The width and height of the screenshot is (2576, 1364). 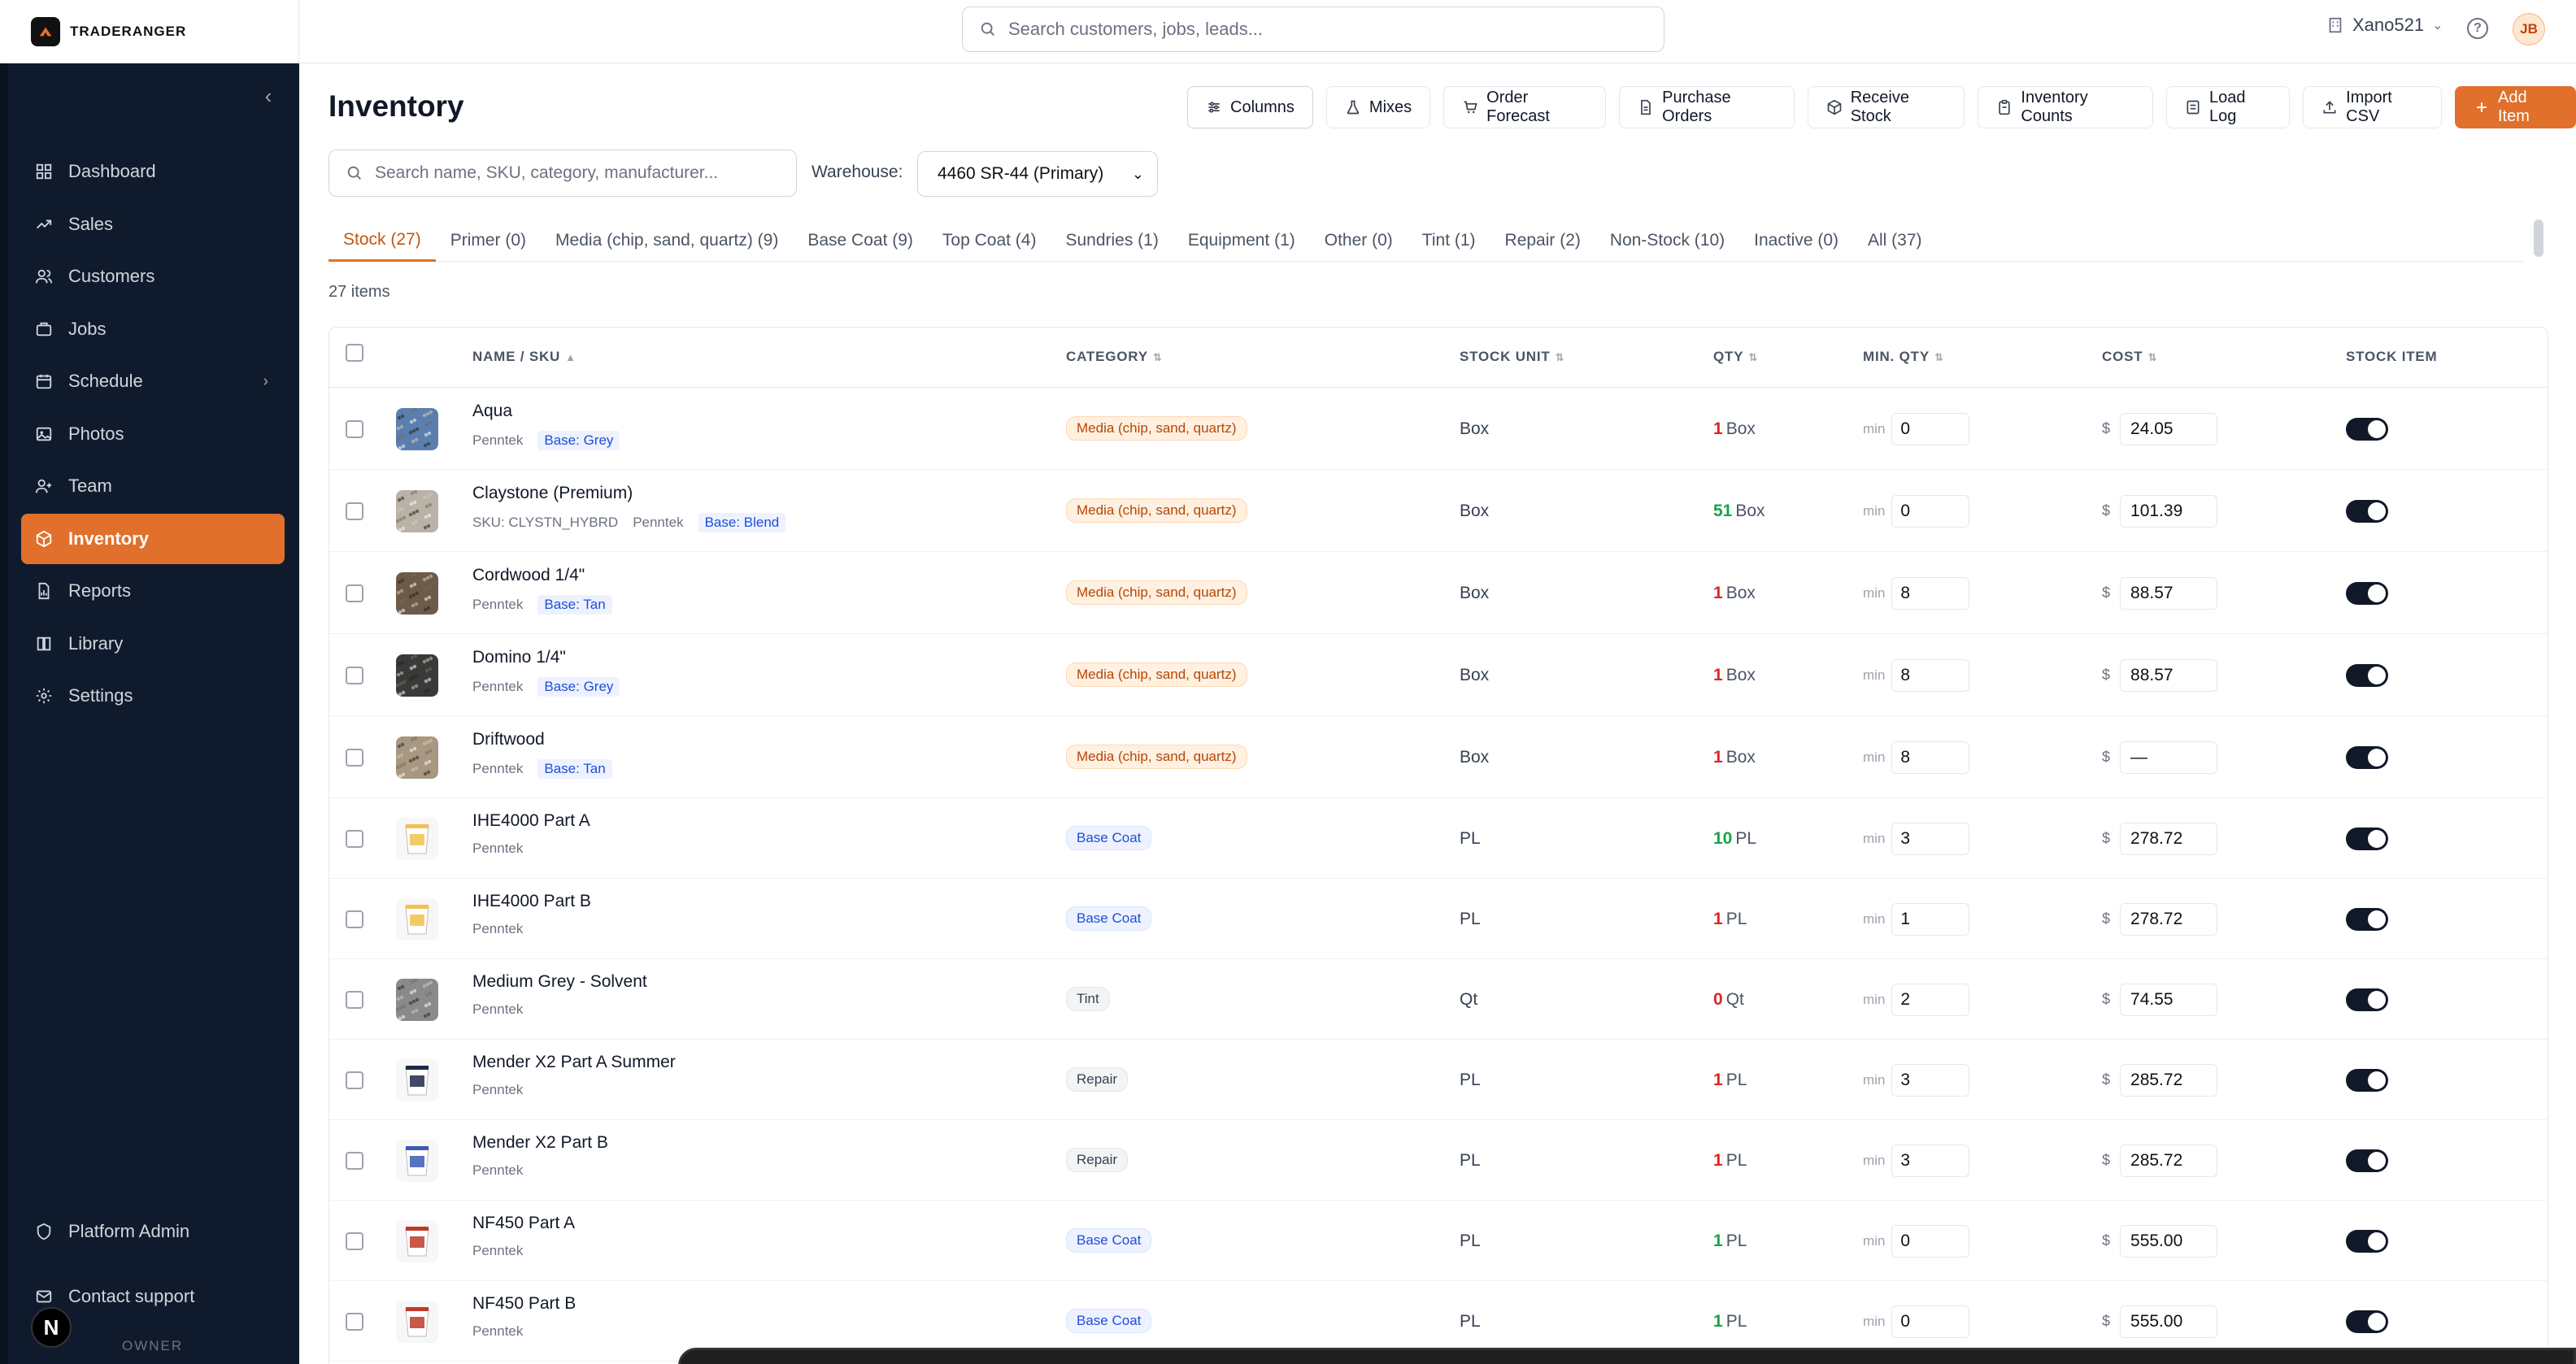 I want to click on sidebar-item-jobs: Jobs, so click(x=153, y=329).